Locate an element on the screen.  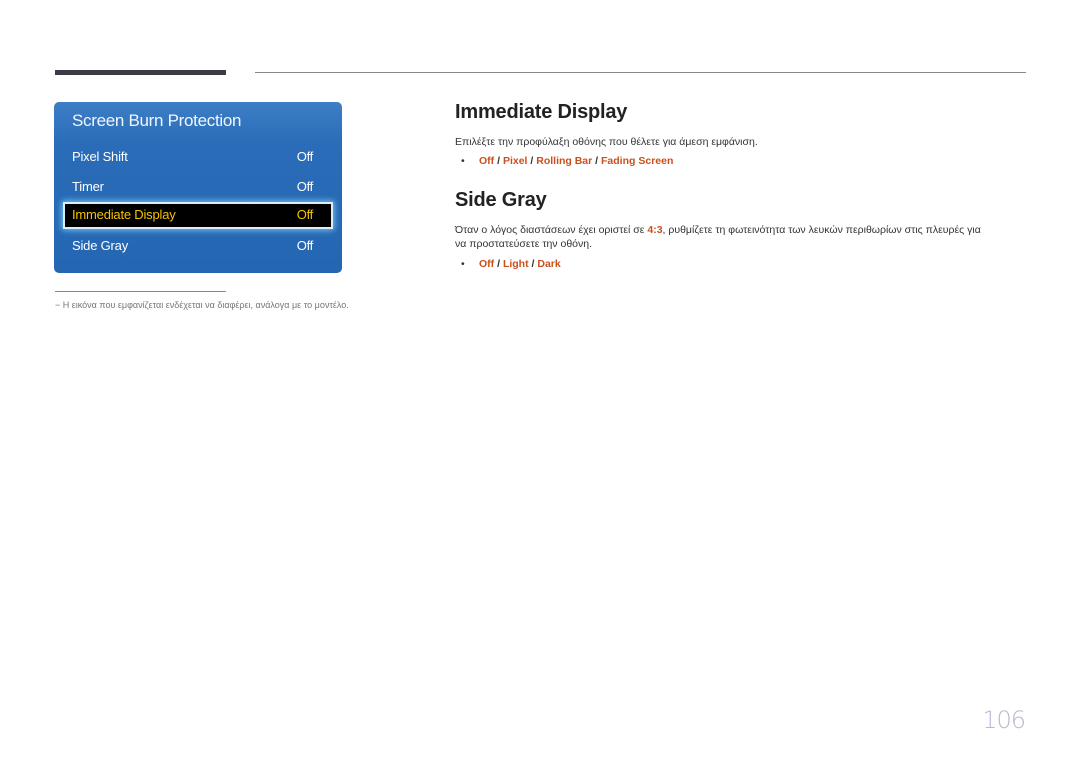
option-light: Light is located at coordinates (515, 264).